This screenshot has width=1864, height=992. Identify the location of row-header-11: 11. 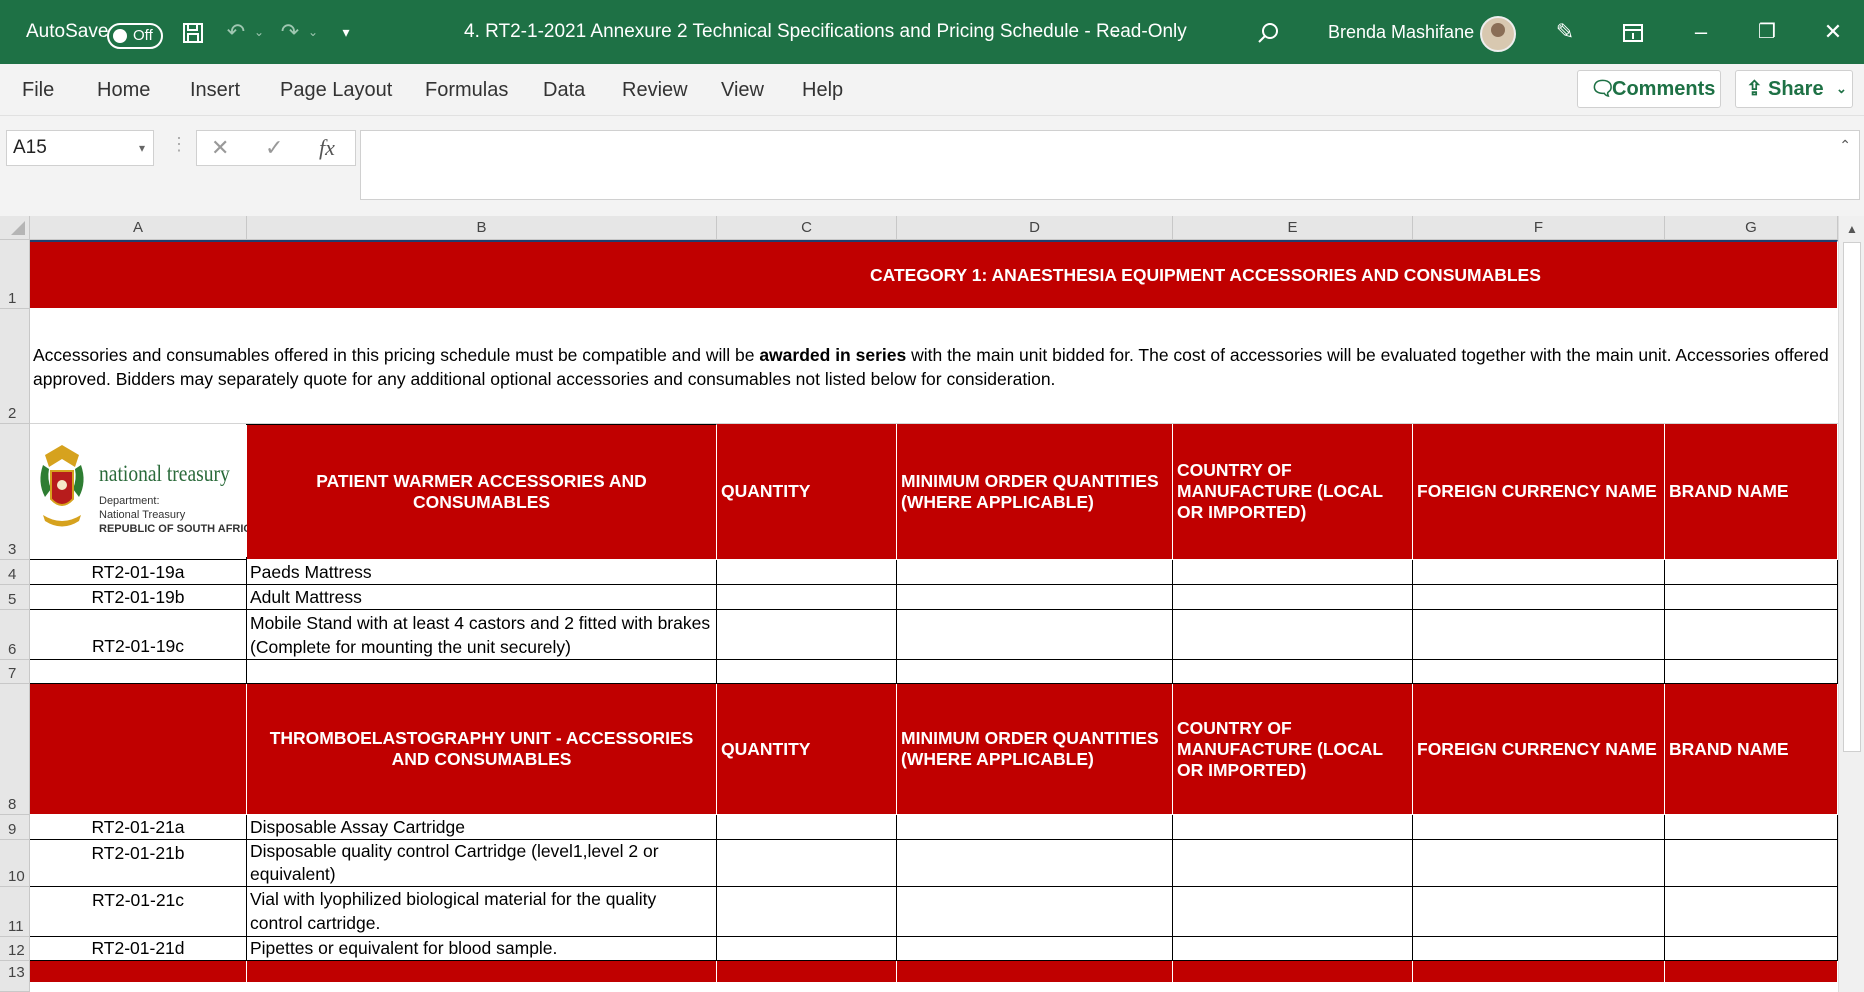
(15, 912).